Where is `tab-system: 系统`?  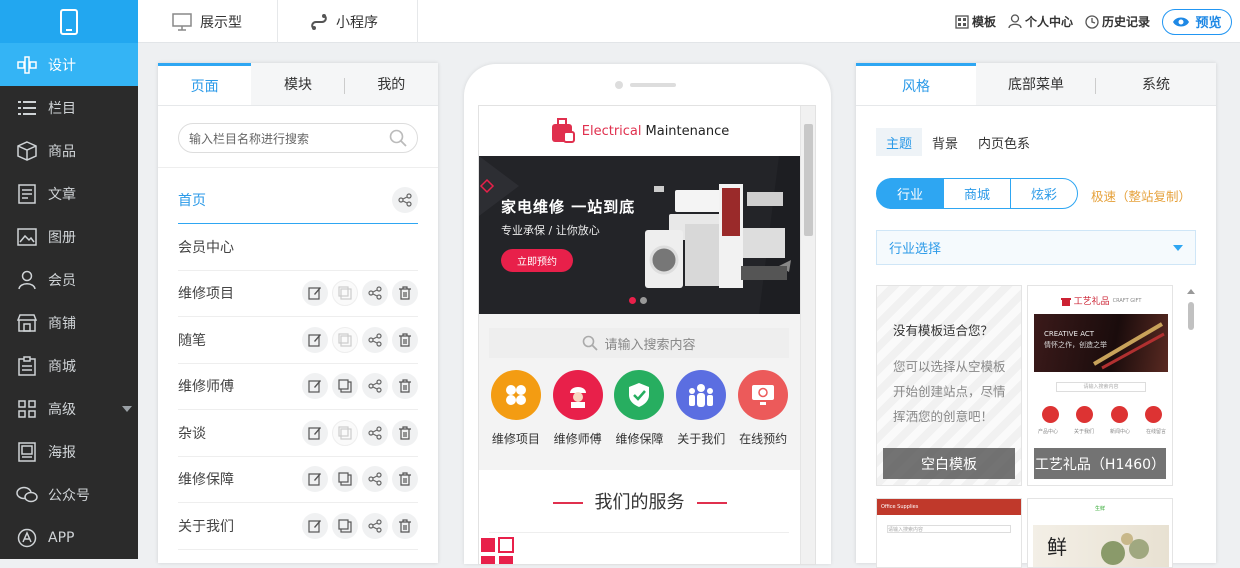
tab-system: 系统 is located at coordinates (1156, 84).